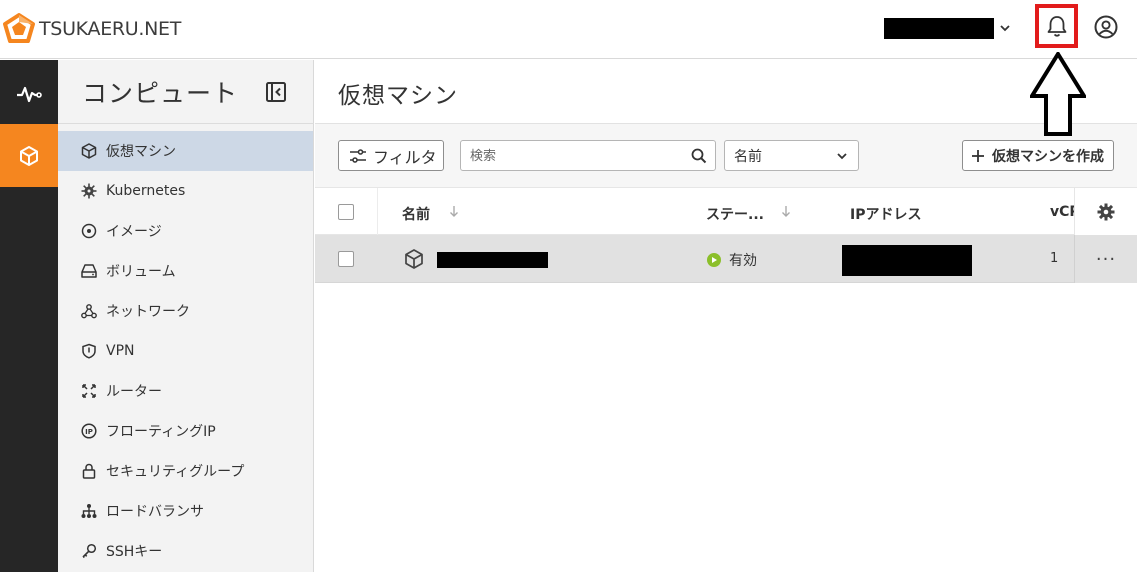 This screenshot has height=572, width=1137. What do you see at coordinates (19, 28) in the screenshot?
I see `tsukaeru-logo-icon` at bounding box center [19, 28].